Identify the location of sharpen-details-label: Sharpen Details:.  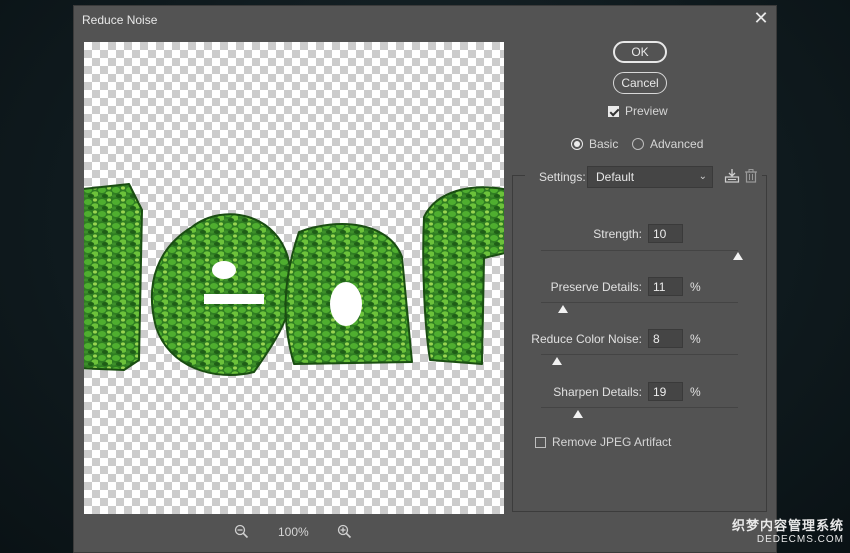
(597, 392).